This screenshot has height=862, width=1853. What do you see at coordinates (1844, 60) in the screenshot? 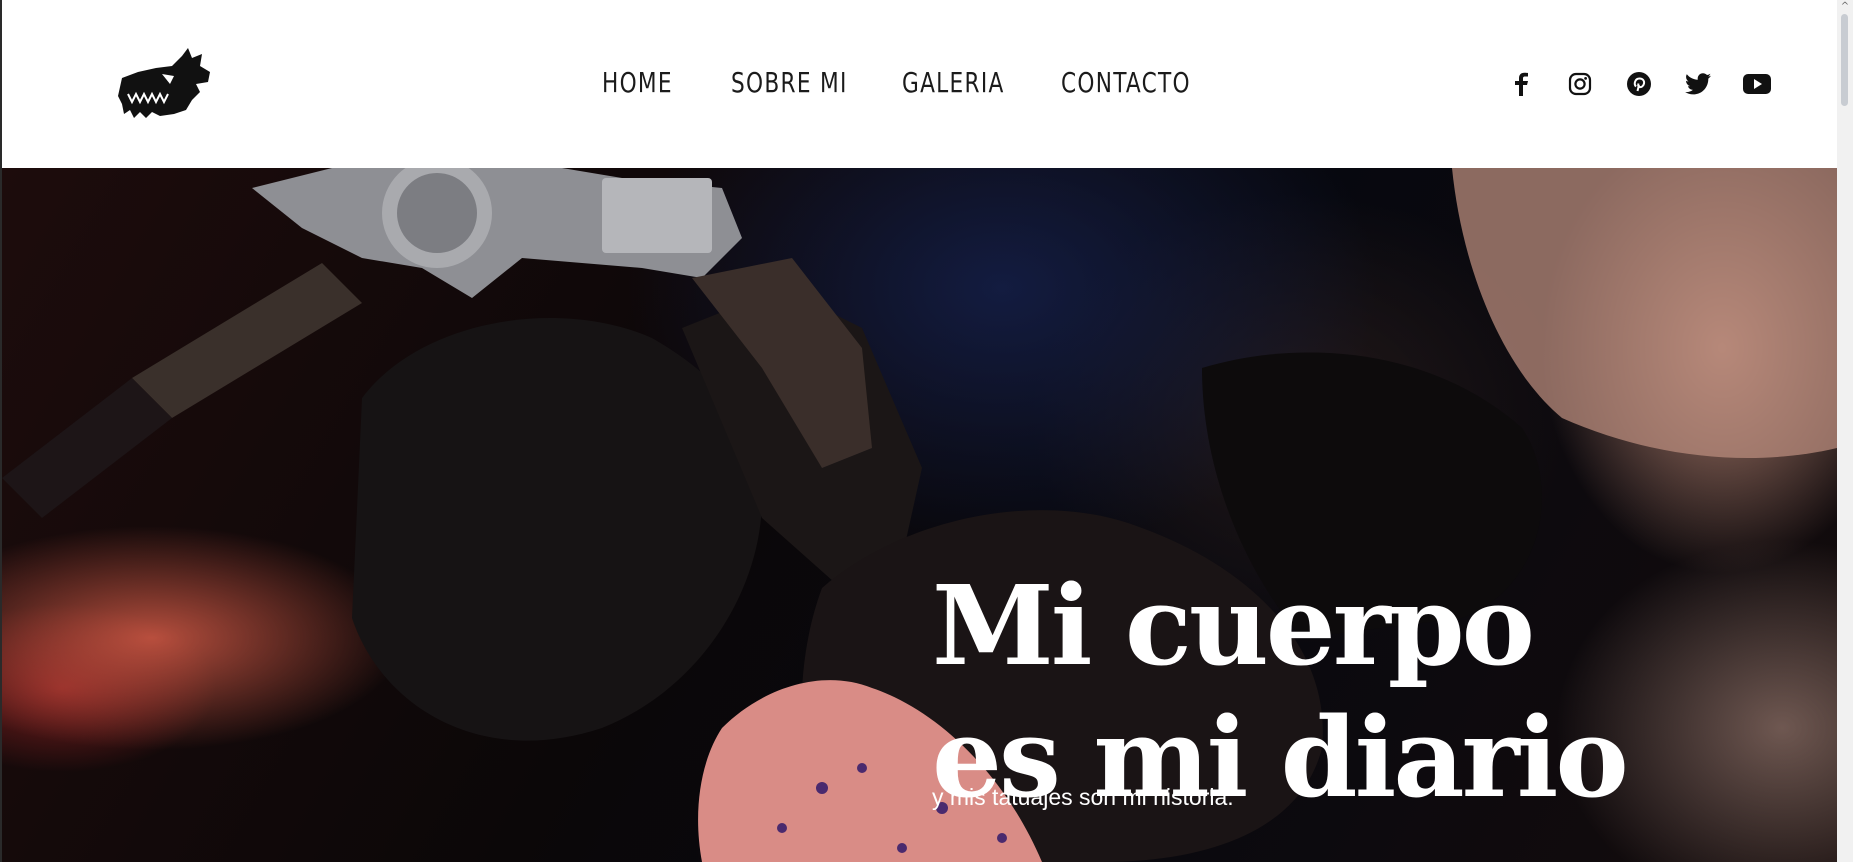
I see `scroll-thumb` at bounding box center [1844, 60].